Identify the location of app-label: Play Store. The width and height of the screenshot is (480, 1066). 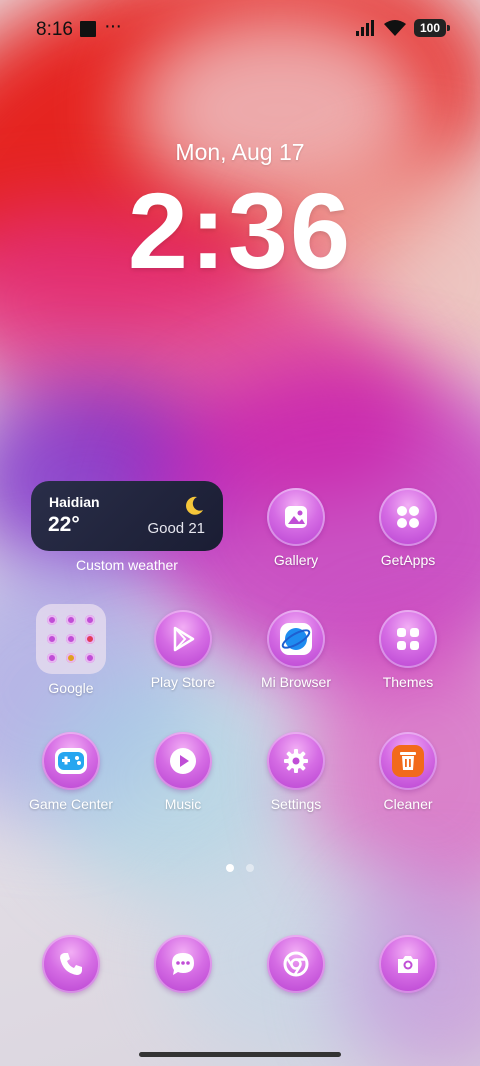
(183, 682).